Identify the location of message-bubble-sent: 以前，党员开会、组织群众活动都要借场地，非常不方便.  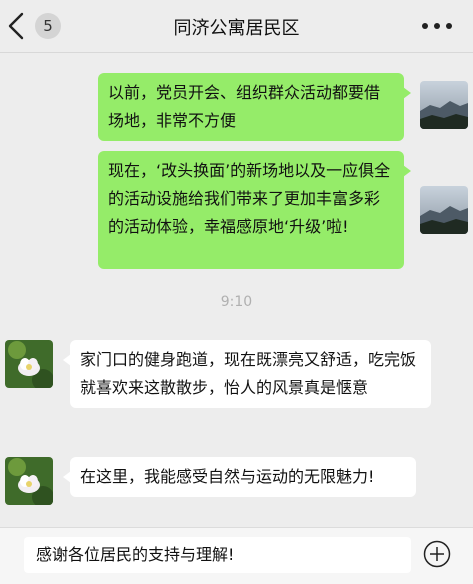
(254, 107).